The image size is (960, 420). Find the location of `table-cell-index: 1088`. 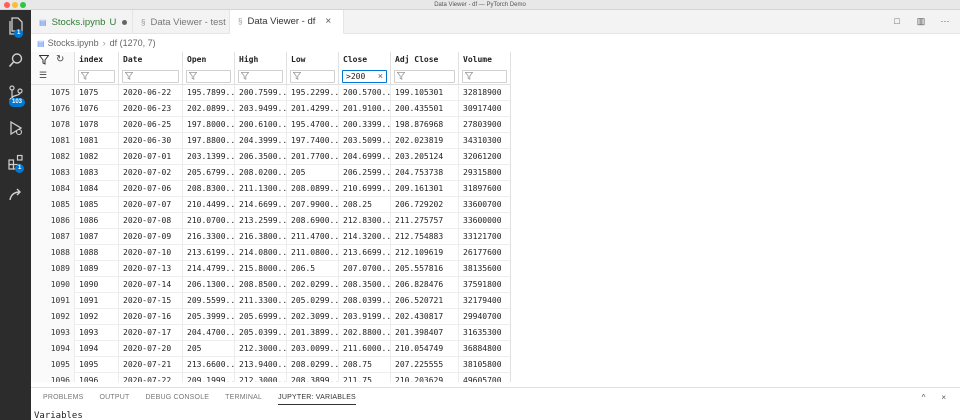

table-cell-index: 1088 is located at coordinates (97, 253).